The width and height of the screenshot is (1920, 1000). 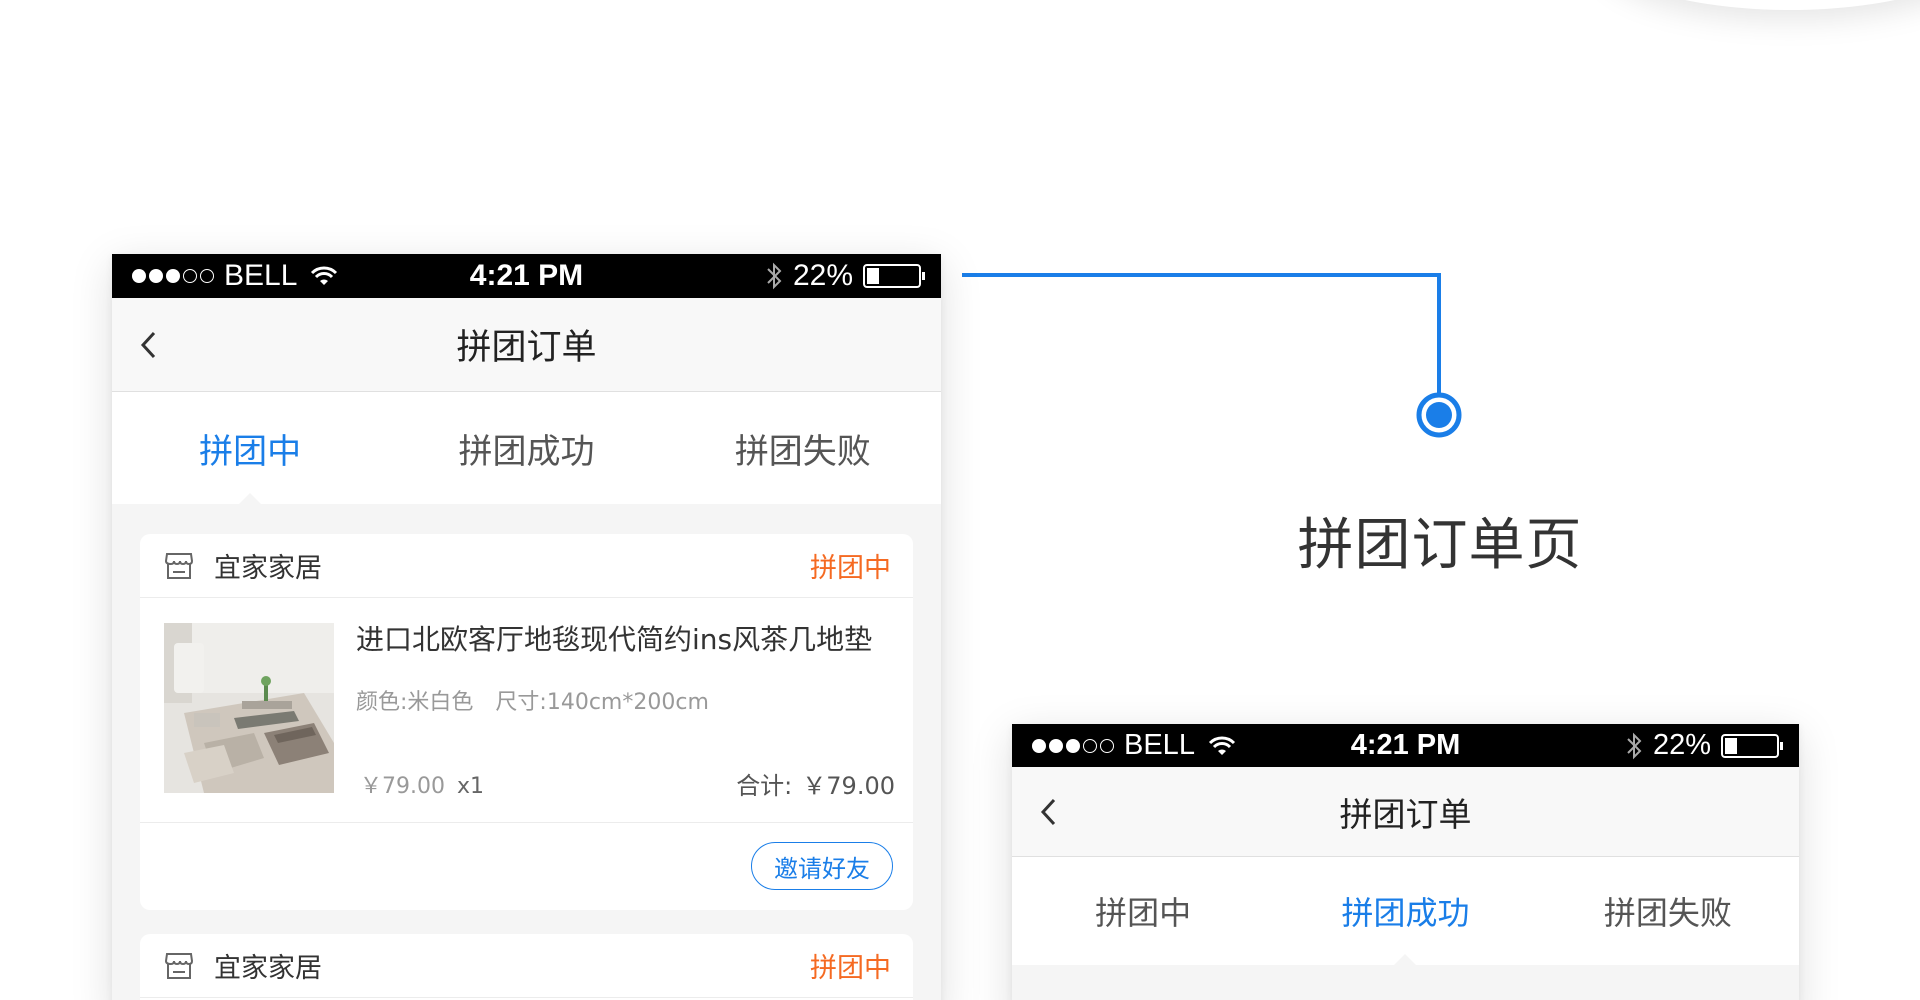 I want to click on page-label: 拼团订单页, so click(x=1440, y=545).